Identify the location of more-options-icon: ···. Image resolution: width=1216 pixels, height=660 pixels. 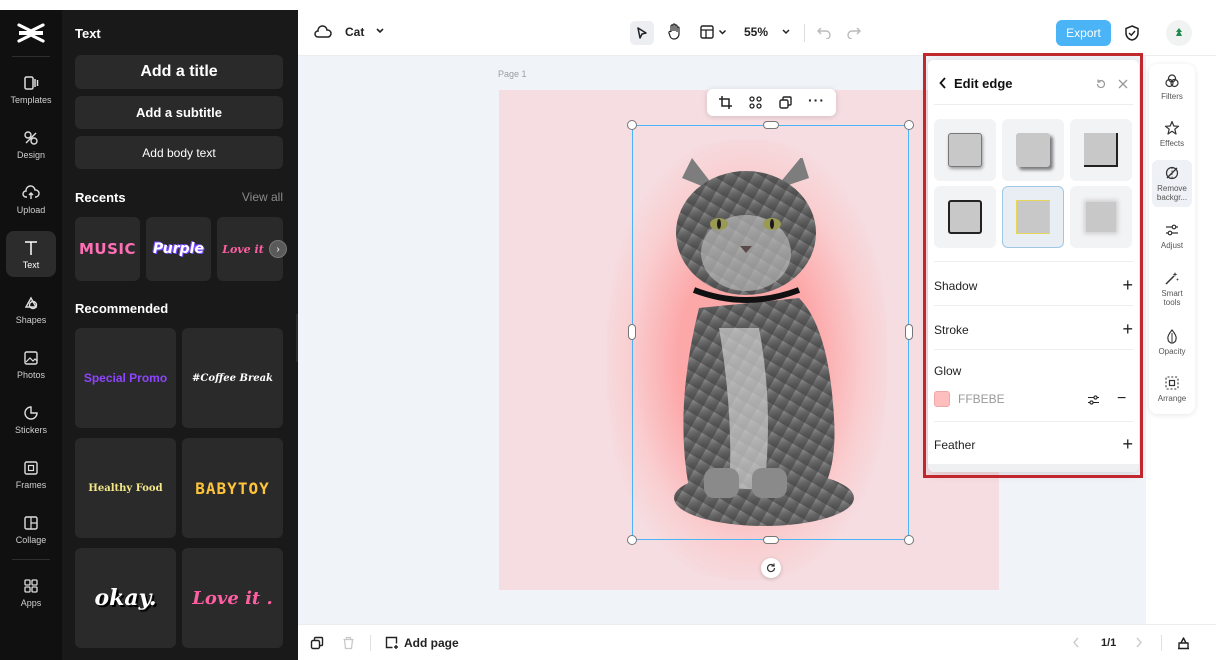
(816, 100).